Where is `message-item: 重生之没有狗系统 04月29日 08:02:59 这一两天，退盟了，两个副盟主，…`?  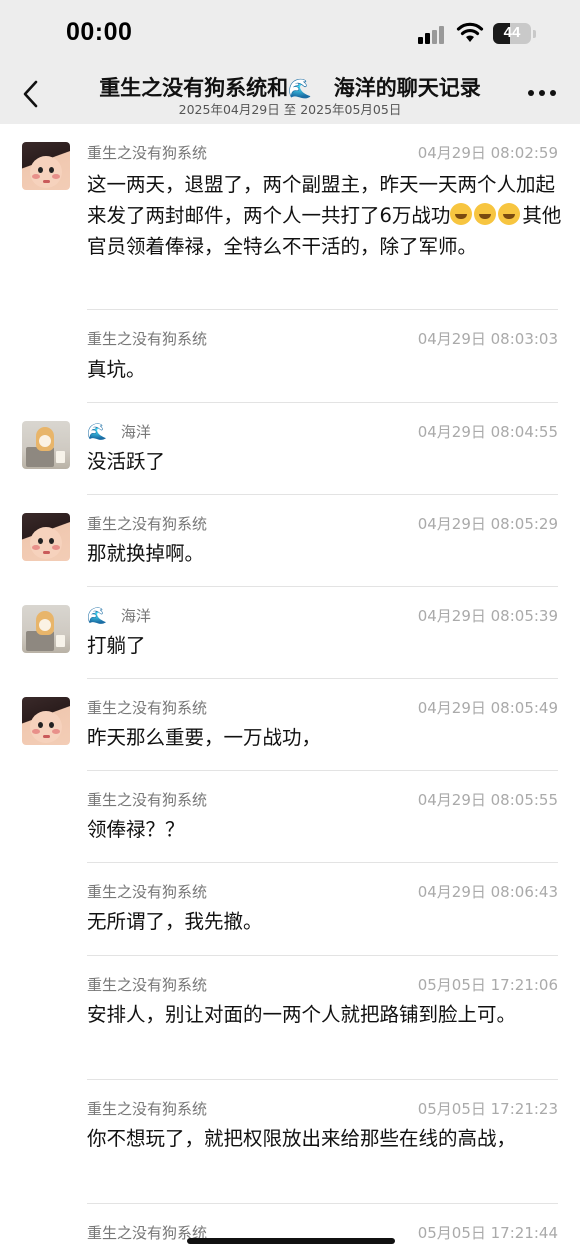 message-item: 重生之没有狗系统 04月29日 08:02:59 这一两天，退盟了，两个副盟主，… is located at coordinates (290, 217).